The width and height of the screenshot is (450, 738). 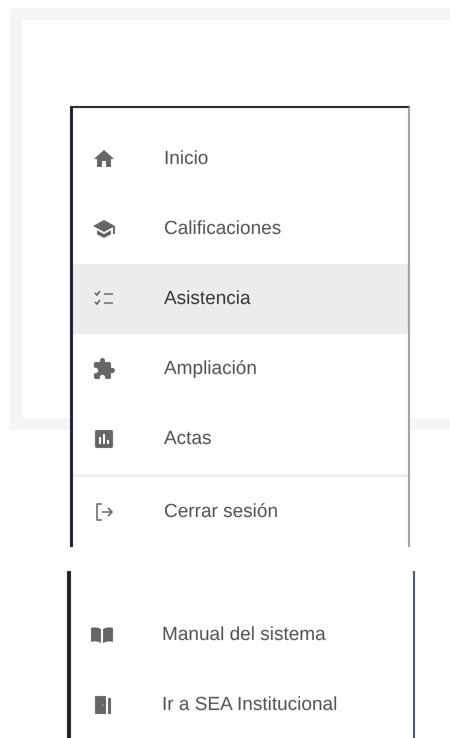 What do you see at coordinates (240, 229) in the screenshot?
I see `menu-item: Calificaciones` at bounding box center [240, 229].